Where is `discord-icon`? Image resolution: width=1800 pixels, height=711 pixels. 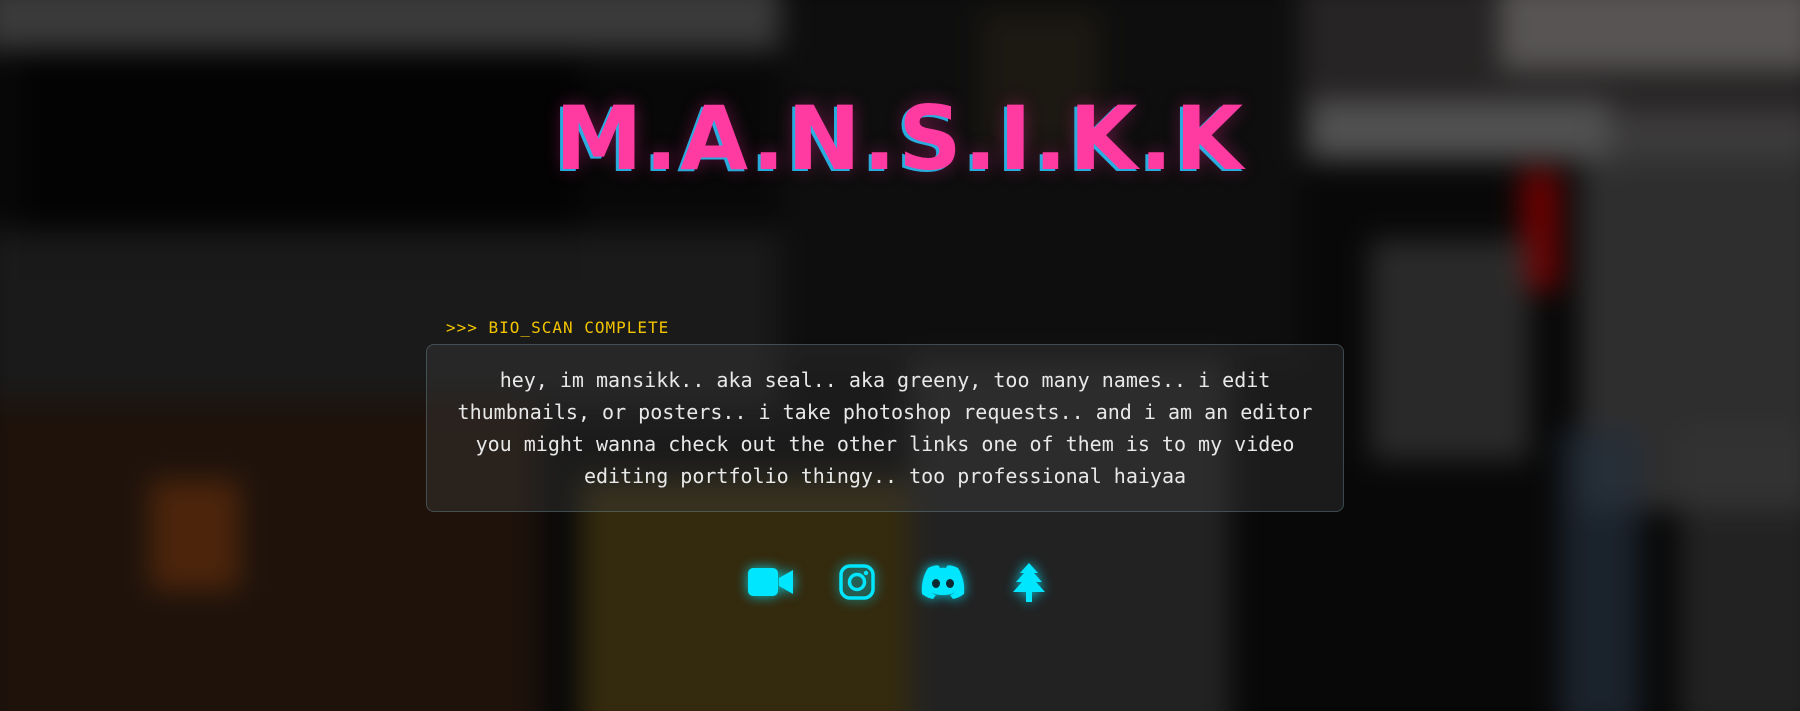
discord-icon is located at coordinates (943, 582).